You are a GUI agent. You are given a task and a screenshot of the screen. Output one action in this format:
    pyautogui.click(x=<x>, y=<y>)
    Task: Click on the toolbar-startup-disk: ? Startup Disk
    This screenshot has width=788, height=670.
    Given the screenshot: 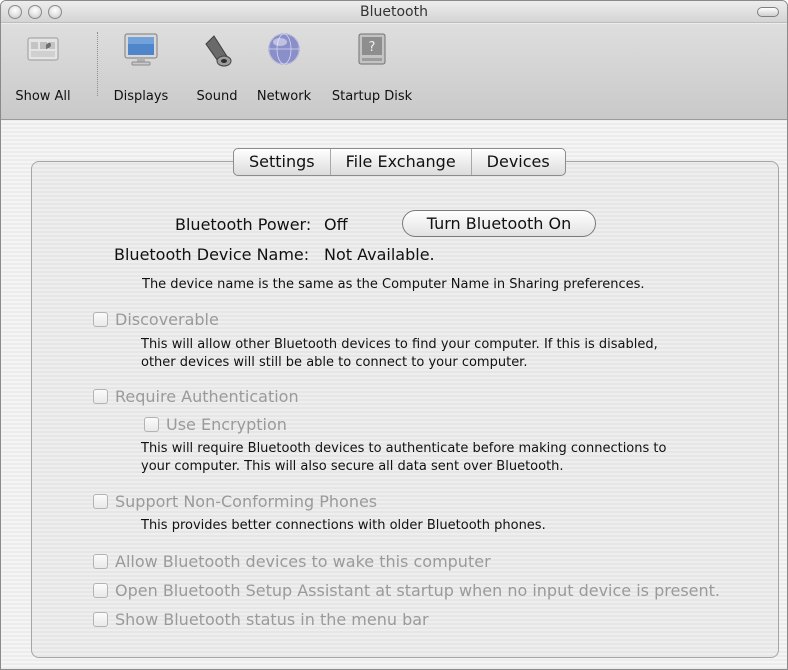 What is the action you would take?
    pyautogui.click(x=372, y=66)
    